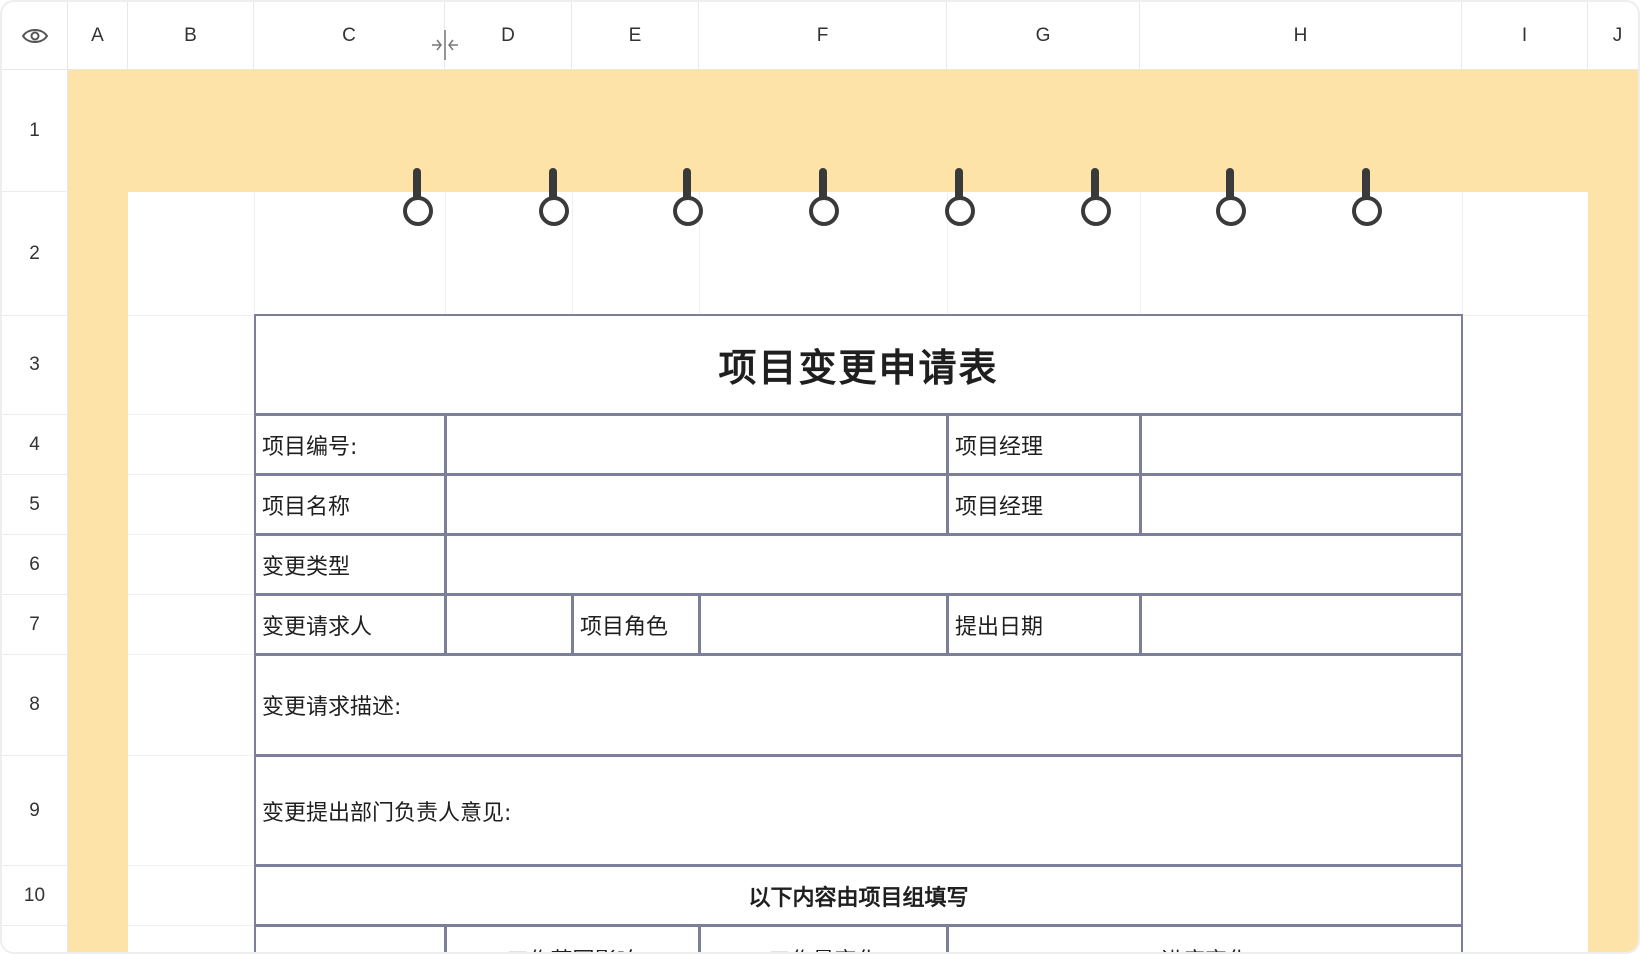 Image resolution: width=1640 pixels, height=954 pixels. I want to click on row-header-5: 5, so click(35, 505).